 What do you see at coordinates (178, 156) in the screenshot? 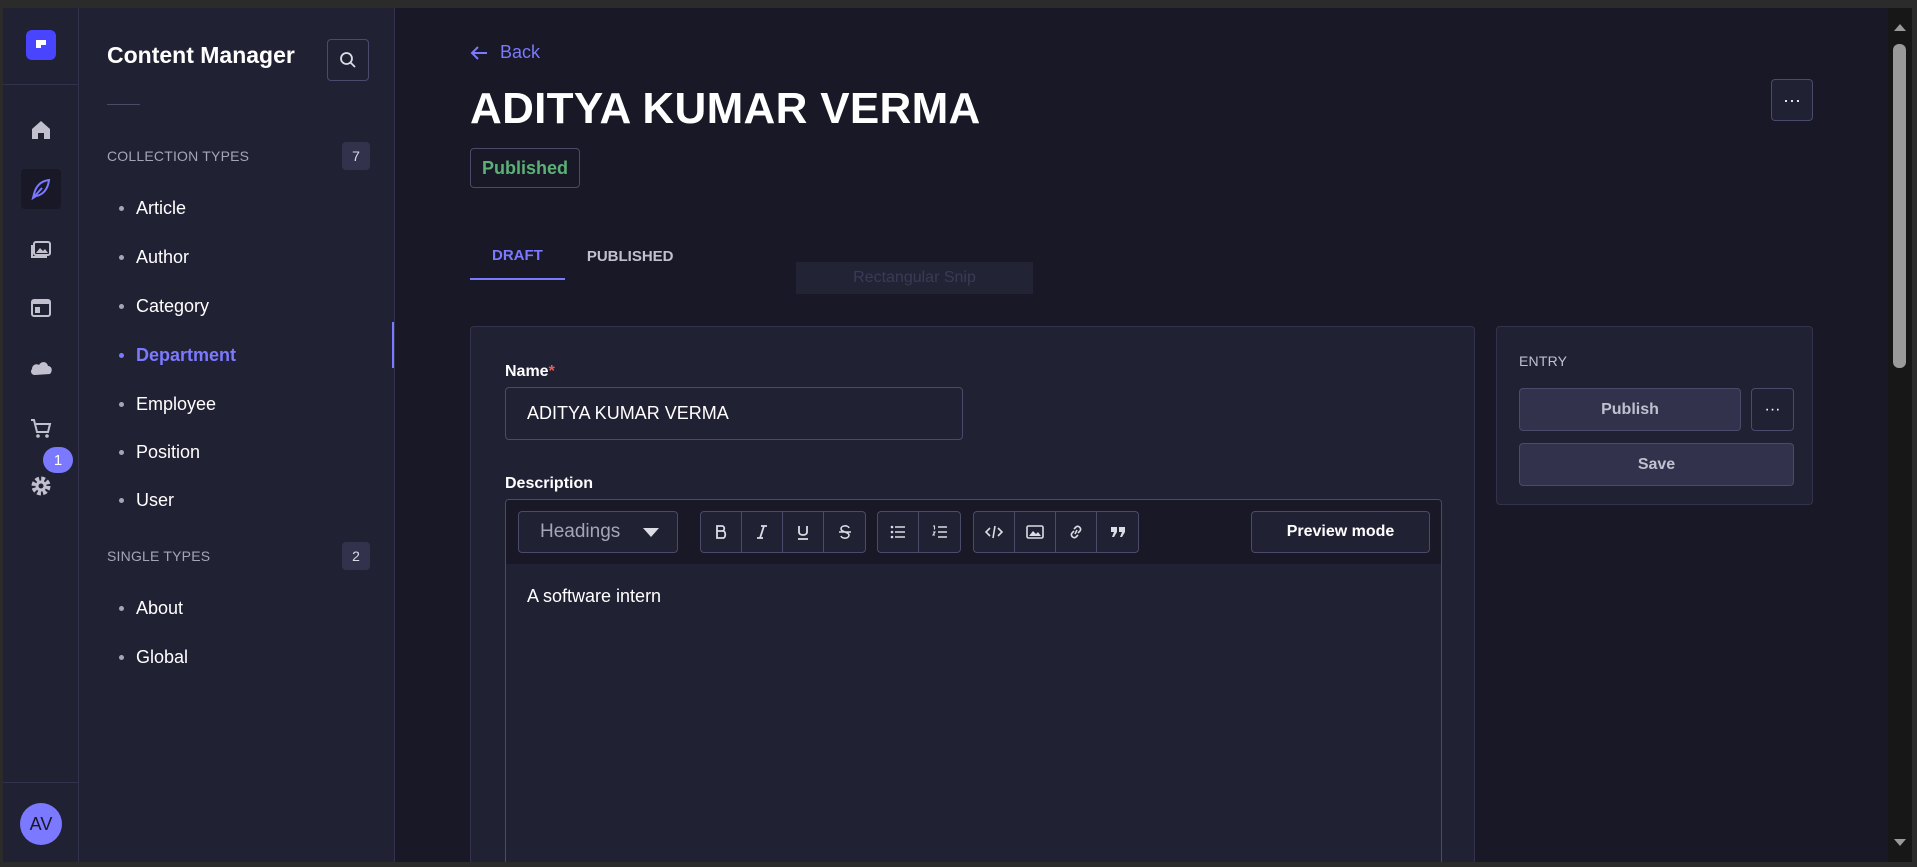
I see `collection-types-heading: COLLECTION TYPES` at bounding box center [178, 156].